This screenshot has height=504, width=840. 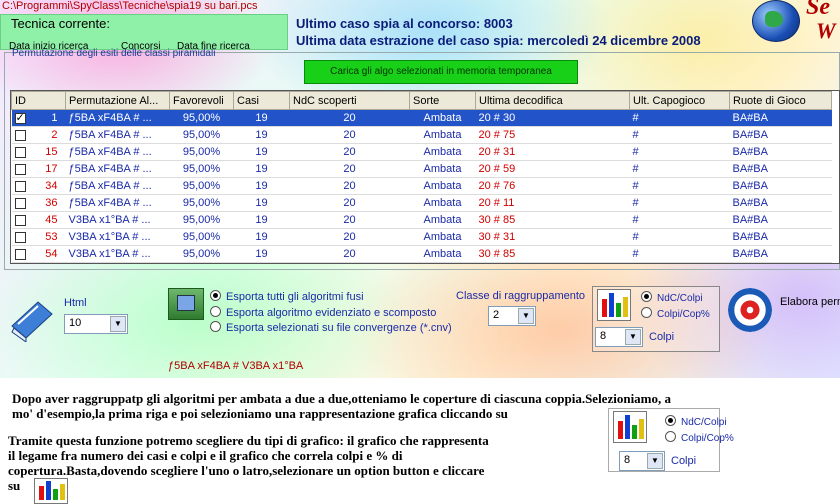 What do you see at coordinates (215, 326) in the screenshot?
I see `export-option-3-radio` at bounding box center [215, 326].